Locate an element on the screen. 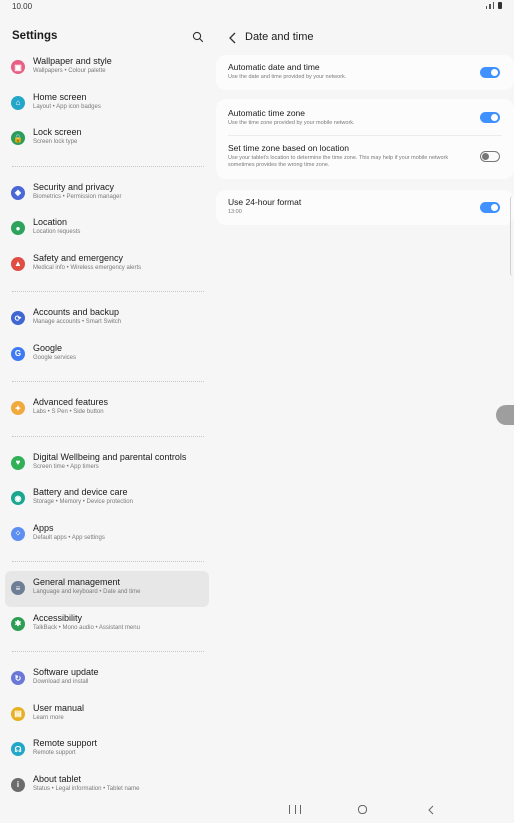 Image resolution: width=514 pixels, height=823 pixels. sidebar-item-subtitle: Biometrics • Permission manager is located at coordinates (77, 196).